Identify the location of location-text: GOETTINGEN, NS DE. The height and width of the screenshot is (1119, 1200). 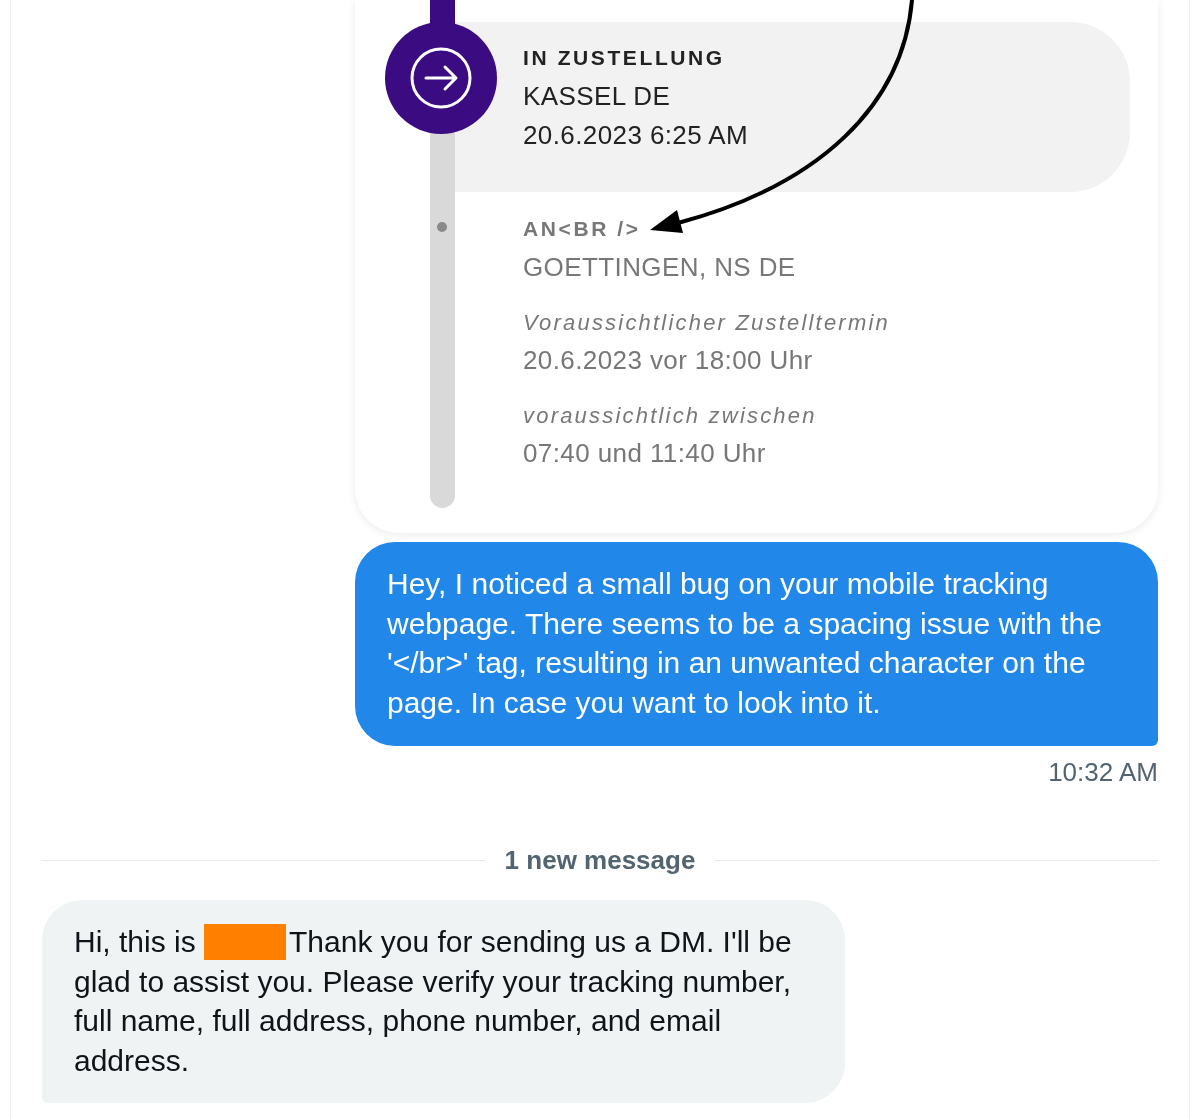
(659, 267).